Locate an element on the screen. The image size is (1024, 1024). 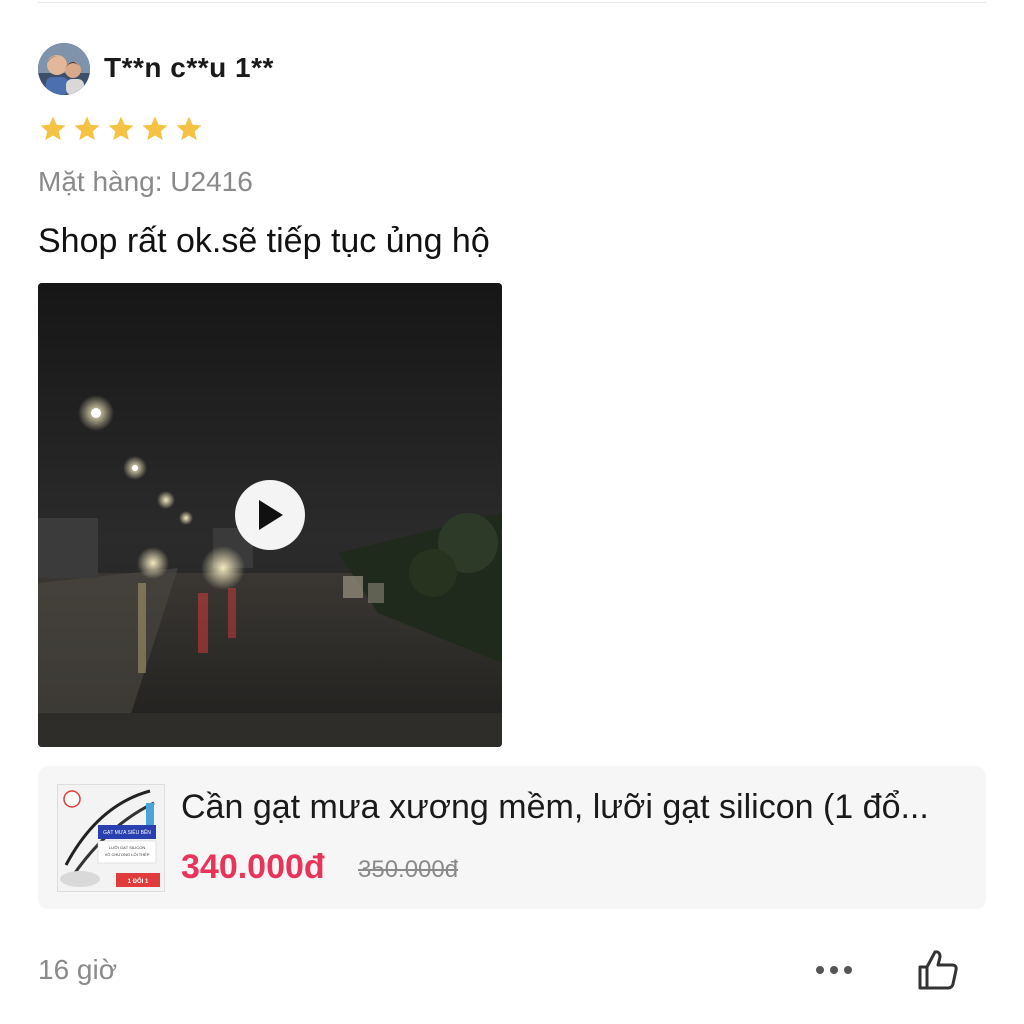
avatar-photo is located at coordinates (64, 69).